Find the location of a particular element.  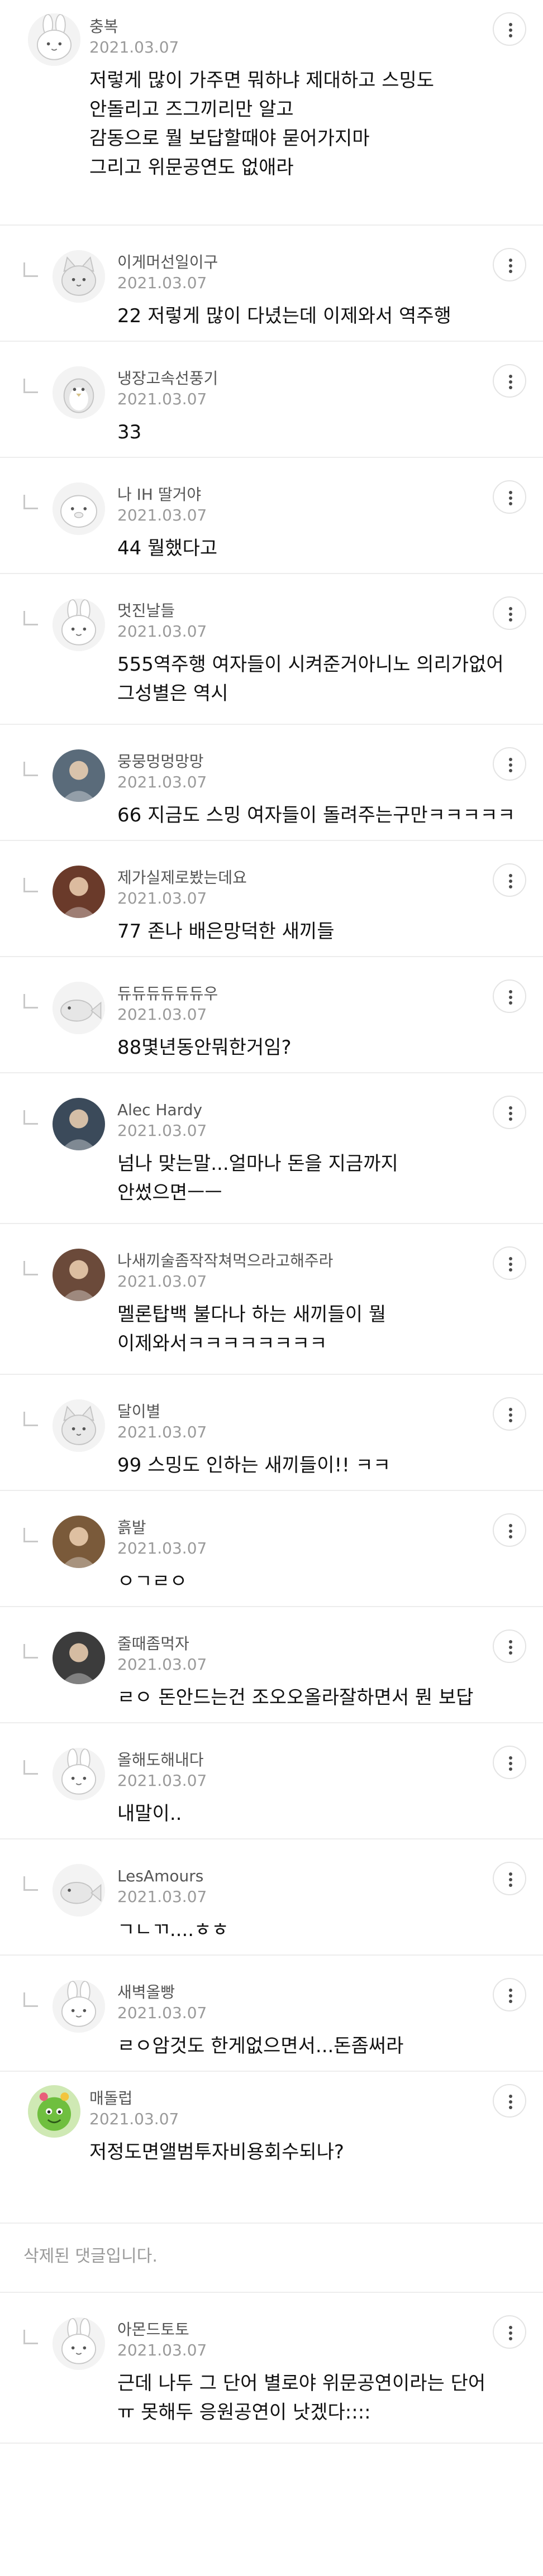

comment-line: 넘나 맞는말...얼마나 돈을 지금까지 is located at coordinates (257, 1164).